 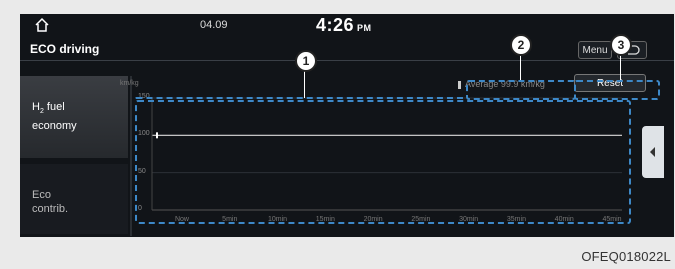 I want to click on annotation-reset-box, so click(x=617, y=90).